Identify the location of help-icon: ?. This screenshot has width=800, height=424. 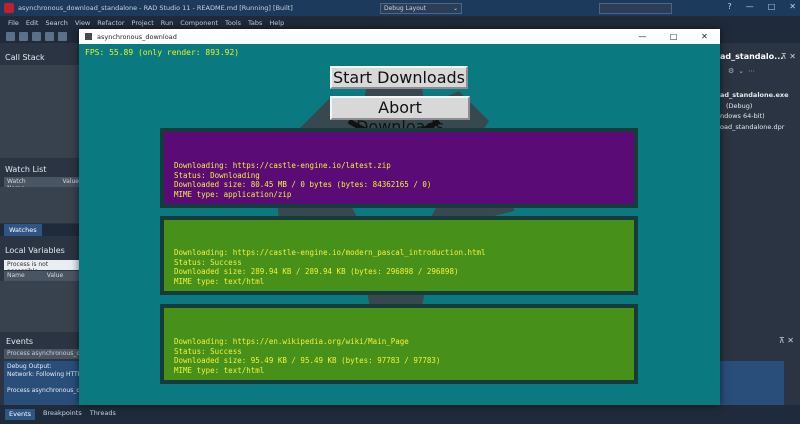
(729, 6).